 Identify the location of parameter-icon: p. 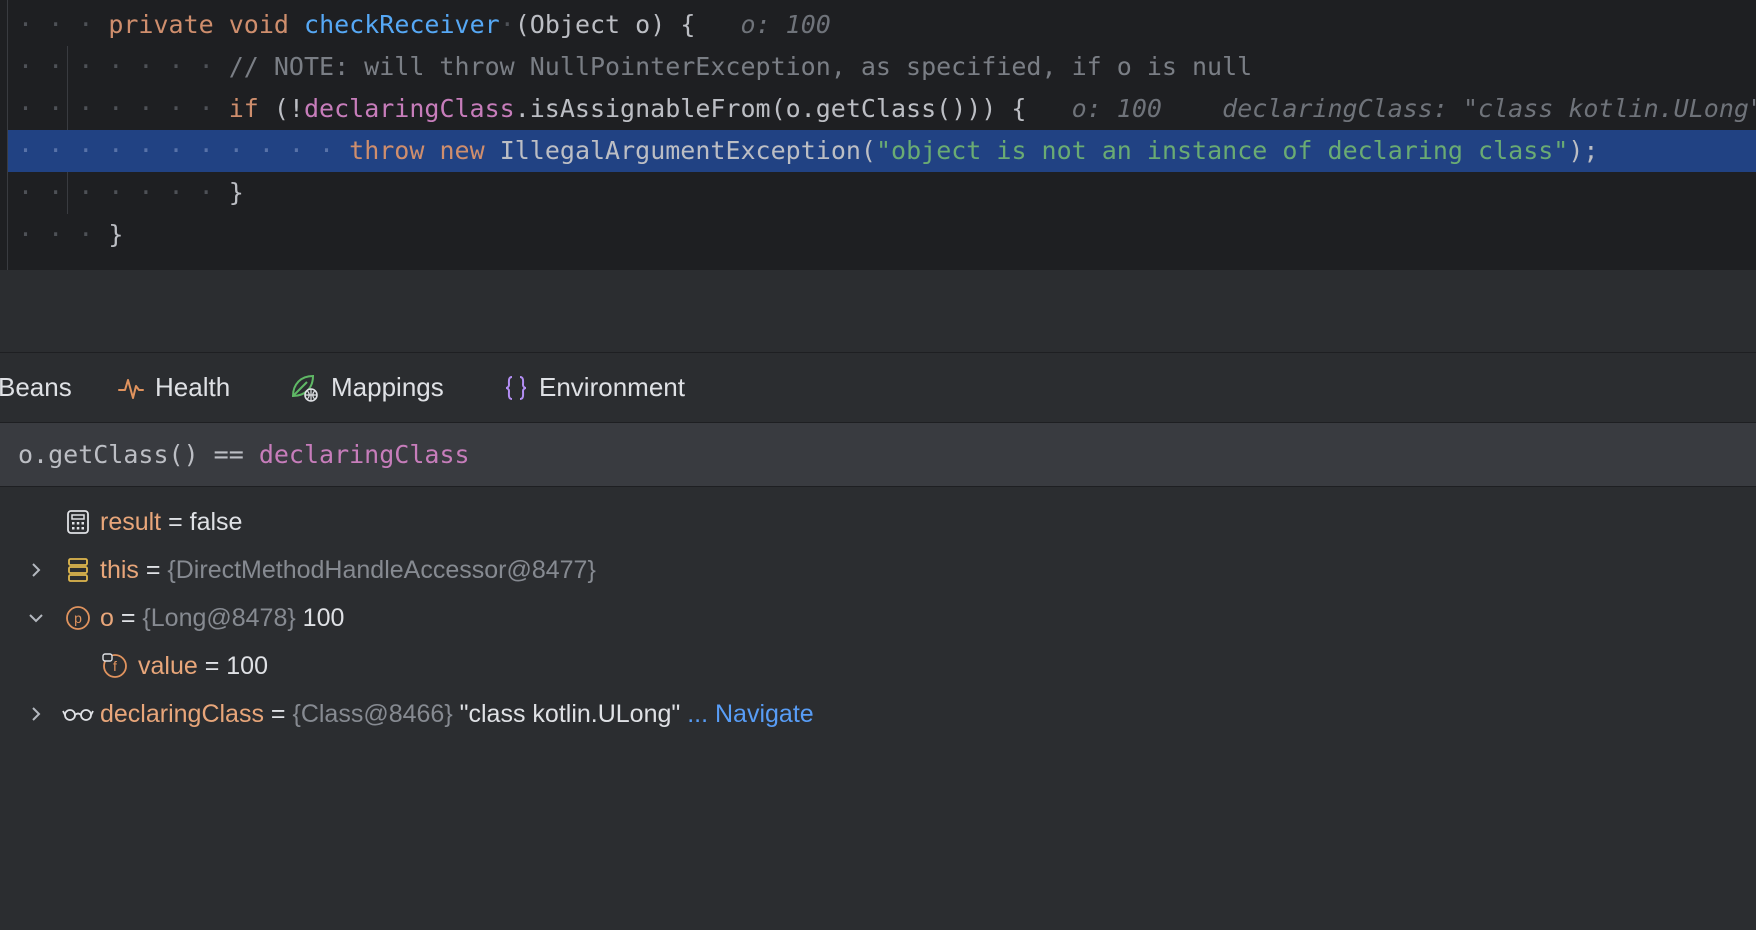
(78, 618).